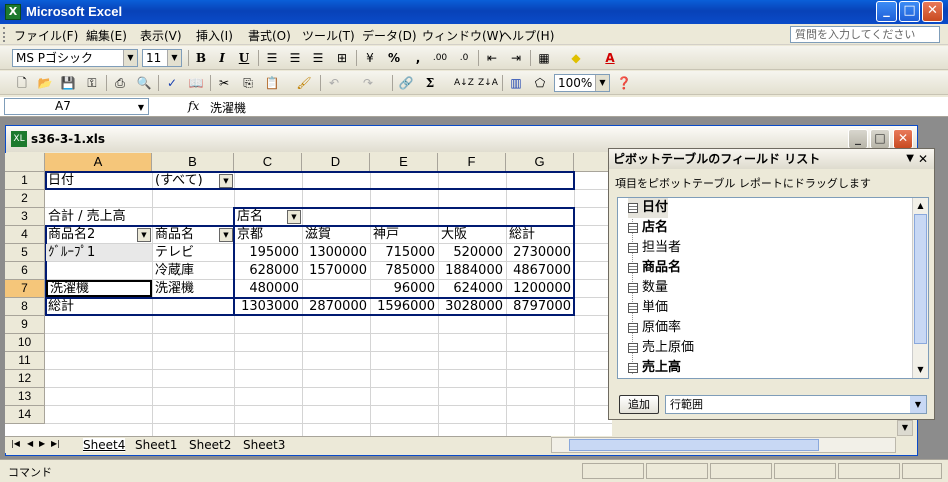 The width and height of the screenshot is (948, 482). Describe the element at coordinates (527, 35) in the screenshot. I see `menu-help: ヘルプ(H)` at that location.